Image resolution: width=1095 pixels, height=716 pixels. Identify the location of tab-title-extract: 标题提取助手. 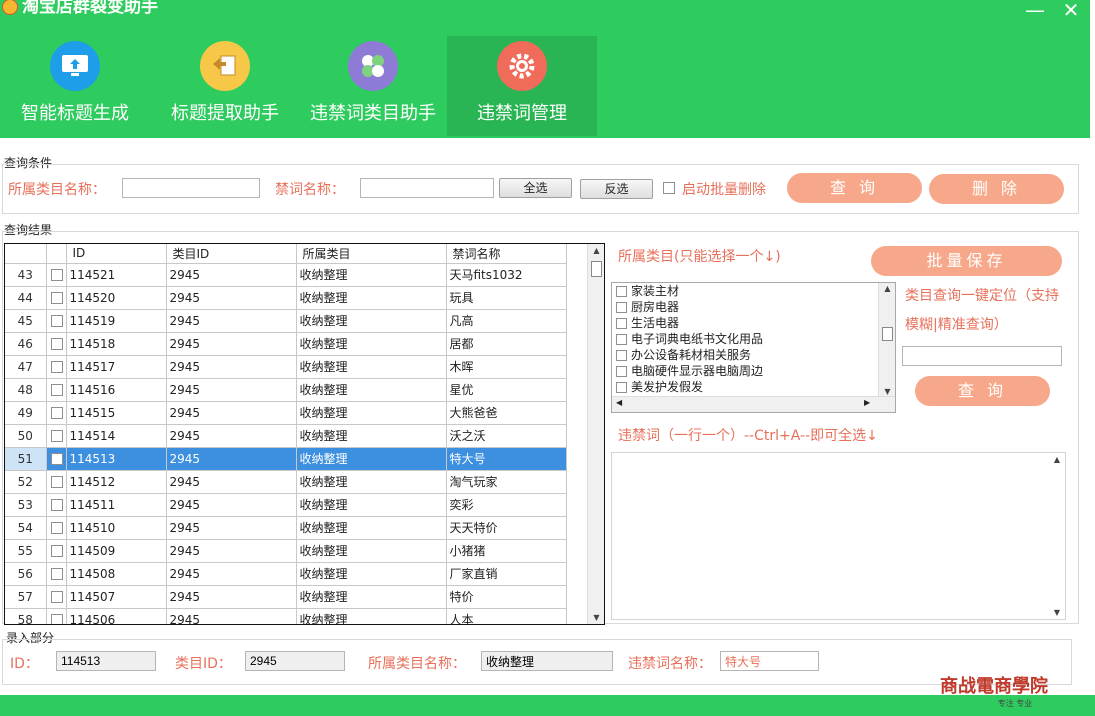
(225, 86).